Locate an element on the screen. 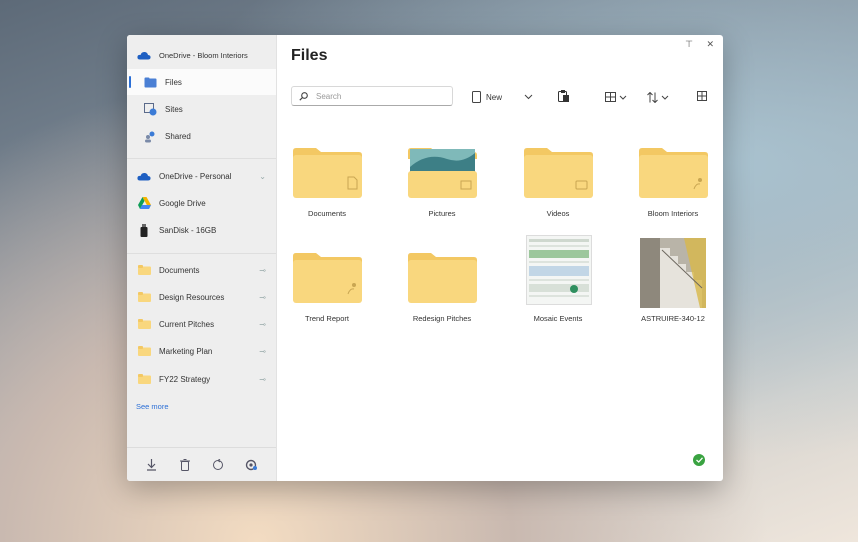 The height and width of the screenshot is (542, 858). sidebar-item-documents: Documents ⊸ is located at coordinates (201, 270).